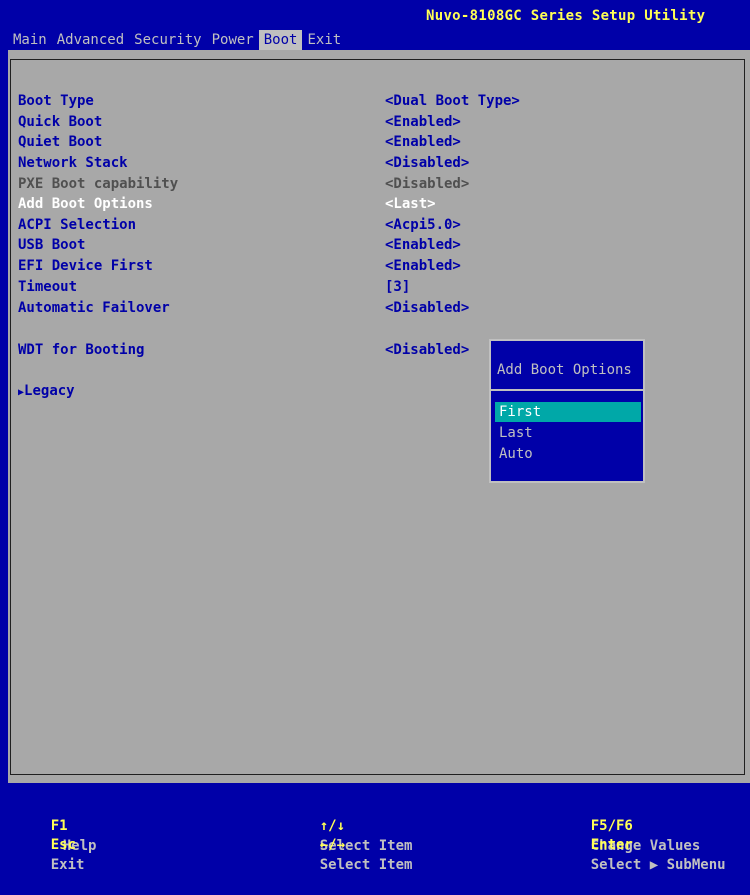 This screenshot has height=895, width=750. Describe the element at coordinates (378, 225) in the screenshot. I see `setting-acpi-selection: ACPI Selection <Acpi5.0>` at that location.